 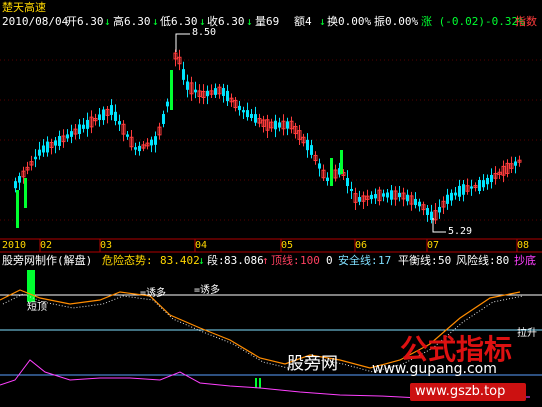 What do you see at coordinates (216, 260) in the screenshot?
I see `stage-label: 段:` at bounding box center [216, 260].